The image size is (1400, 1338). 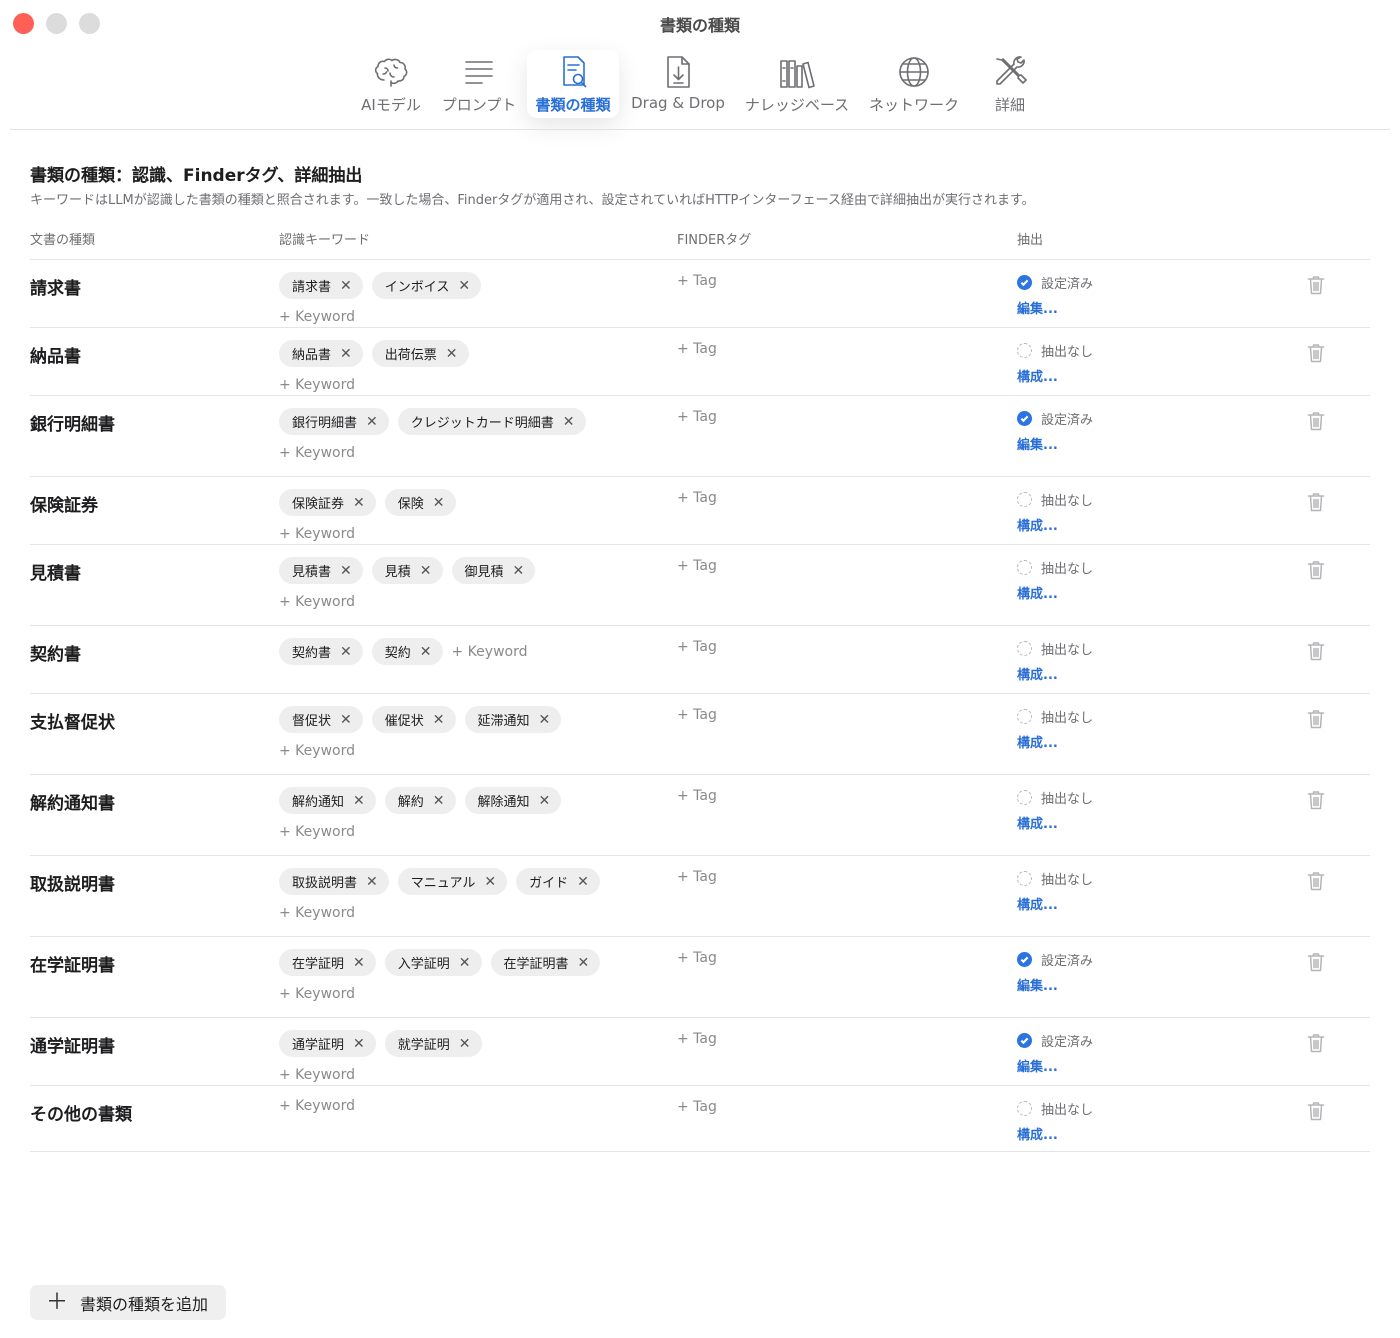 I want to click on keyword-chip: 保険証券 ✕, so click(x=327, y=502).